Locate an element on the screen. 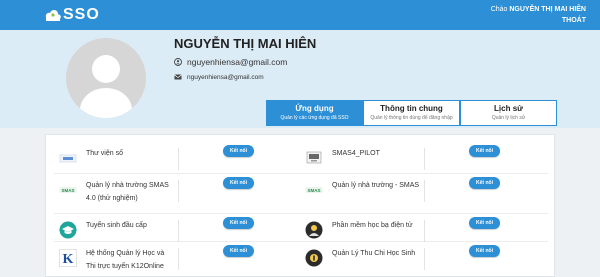 This screenshot has width=600, height=277. avatar is located at coordinates (106, 78).